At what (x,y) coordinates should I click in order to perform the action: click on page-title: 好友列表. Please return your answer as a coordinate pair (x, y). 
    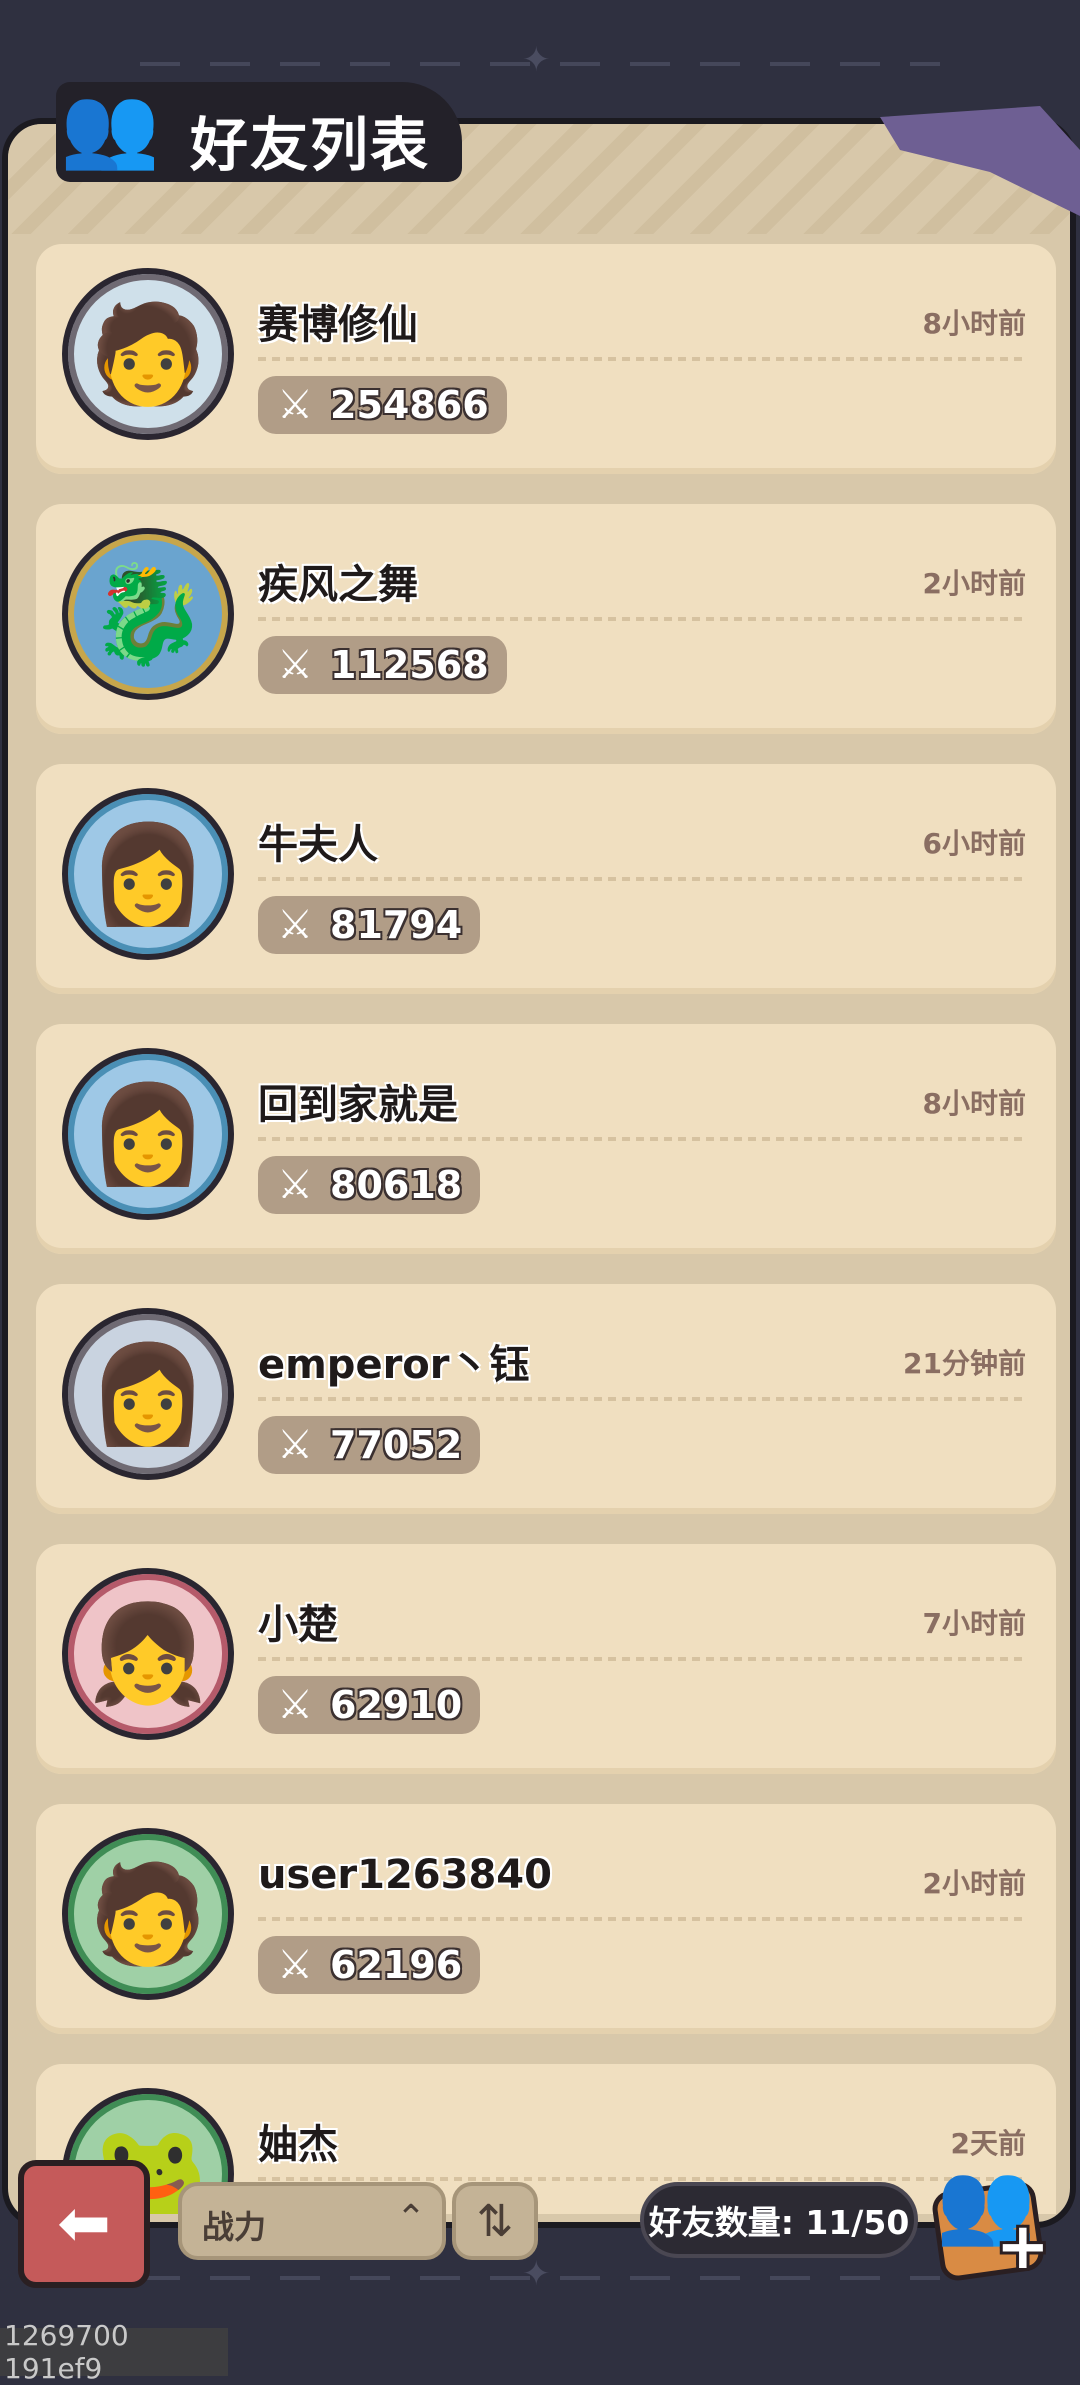
    Looking at the image, I should click on (310, 145).